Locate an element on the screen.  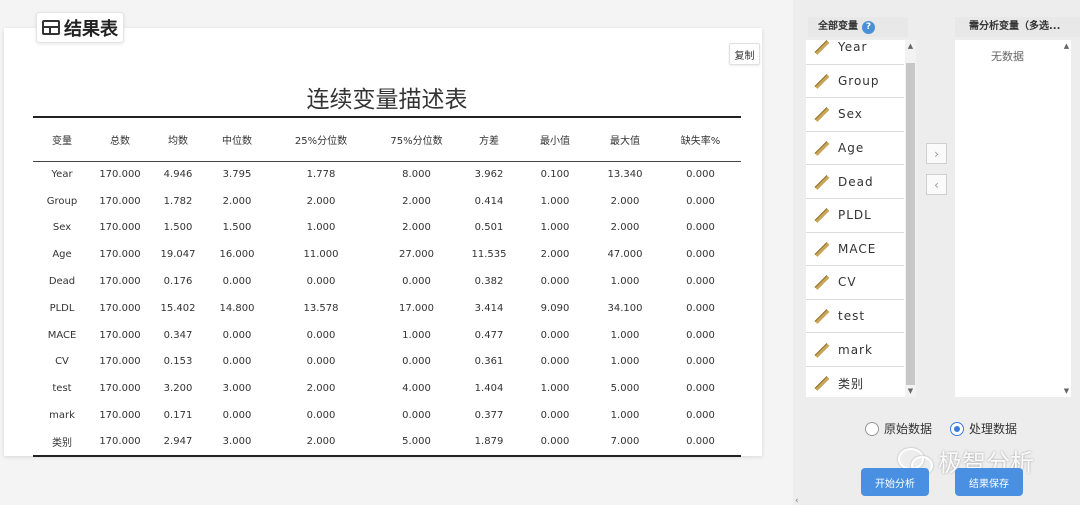
table-cell: 16.000 is located at coordinates (237, 255).